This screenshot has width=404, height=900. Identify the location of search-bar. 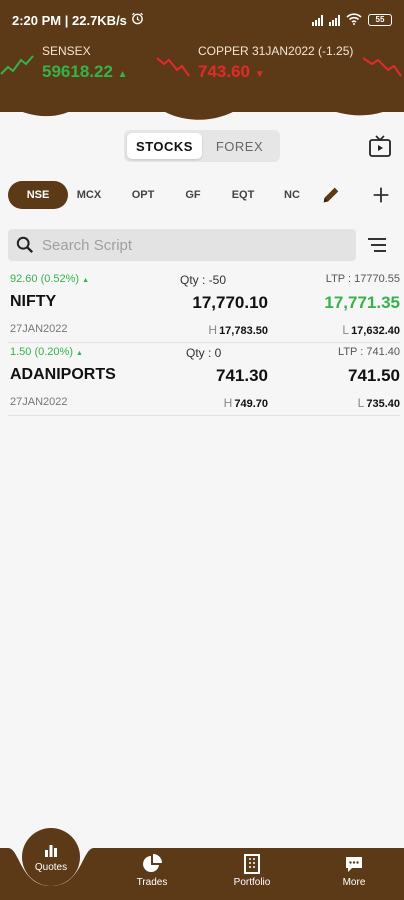
(182, 245).